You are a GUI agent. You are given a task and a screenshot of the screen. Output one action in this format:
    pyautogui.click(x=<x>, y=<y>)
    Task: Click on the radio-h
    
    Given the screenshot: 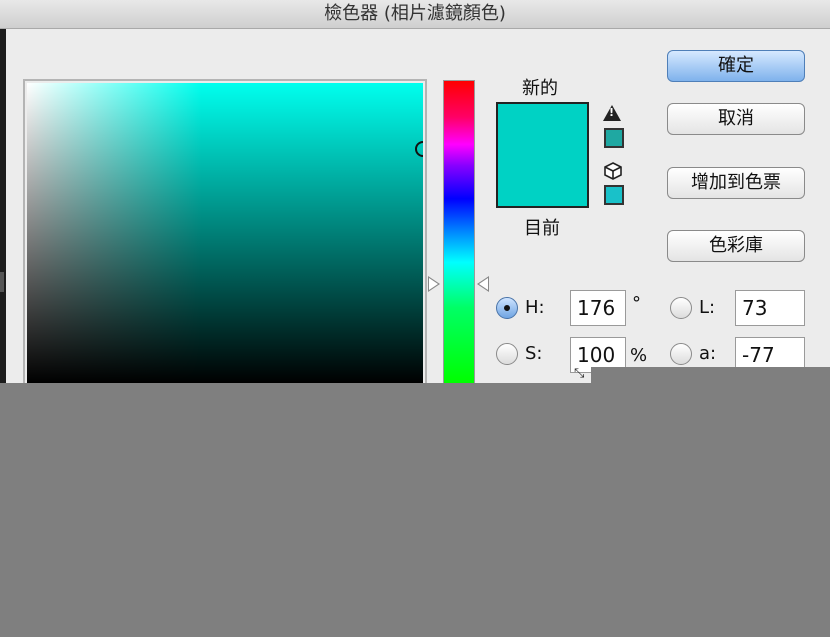 What is the action you would take?
    pyautogui.click(x=507, y=308)
    